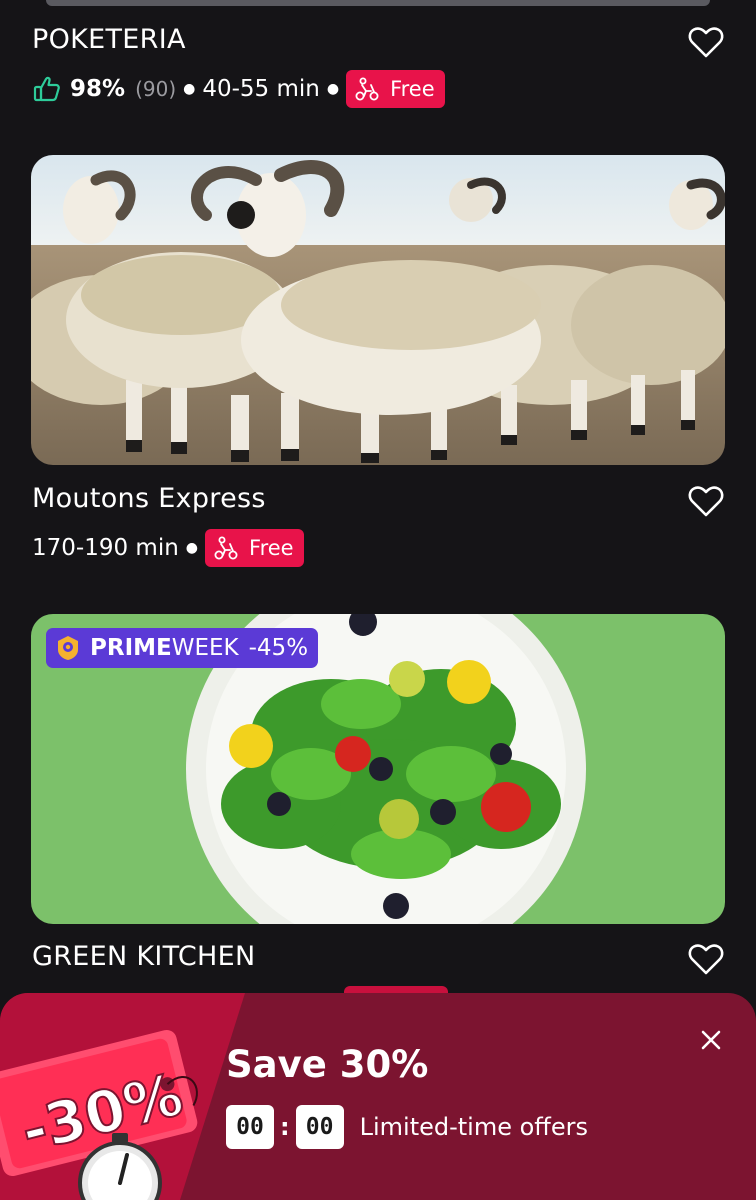 The width and height of the screenshot is (756, 1200). What do you see at coordinates (473, 1127) in the screenshot?
I see `promo-subtitle: Limited-time offers` at bounding box center [473, 1127].